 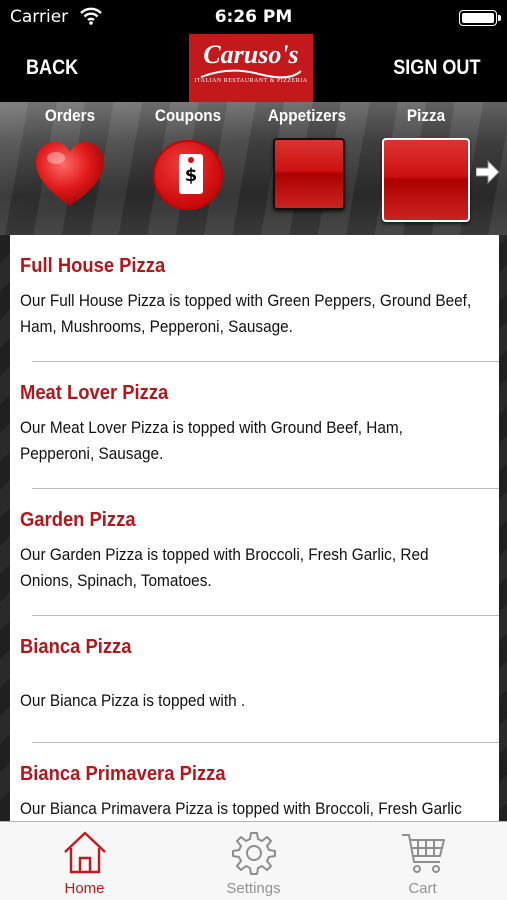 I want to click on tab-home: Home, so click(x=84, y=861).